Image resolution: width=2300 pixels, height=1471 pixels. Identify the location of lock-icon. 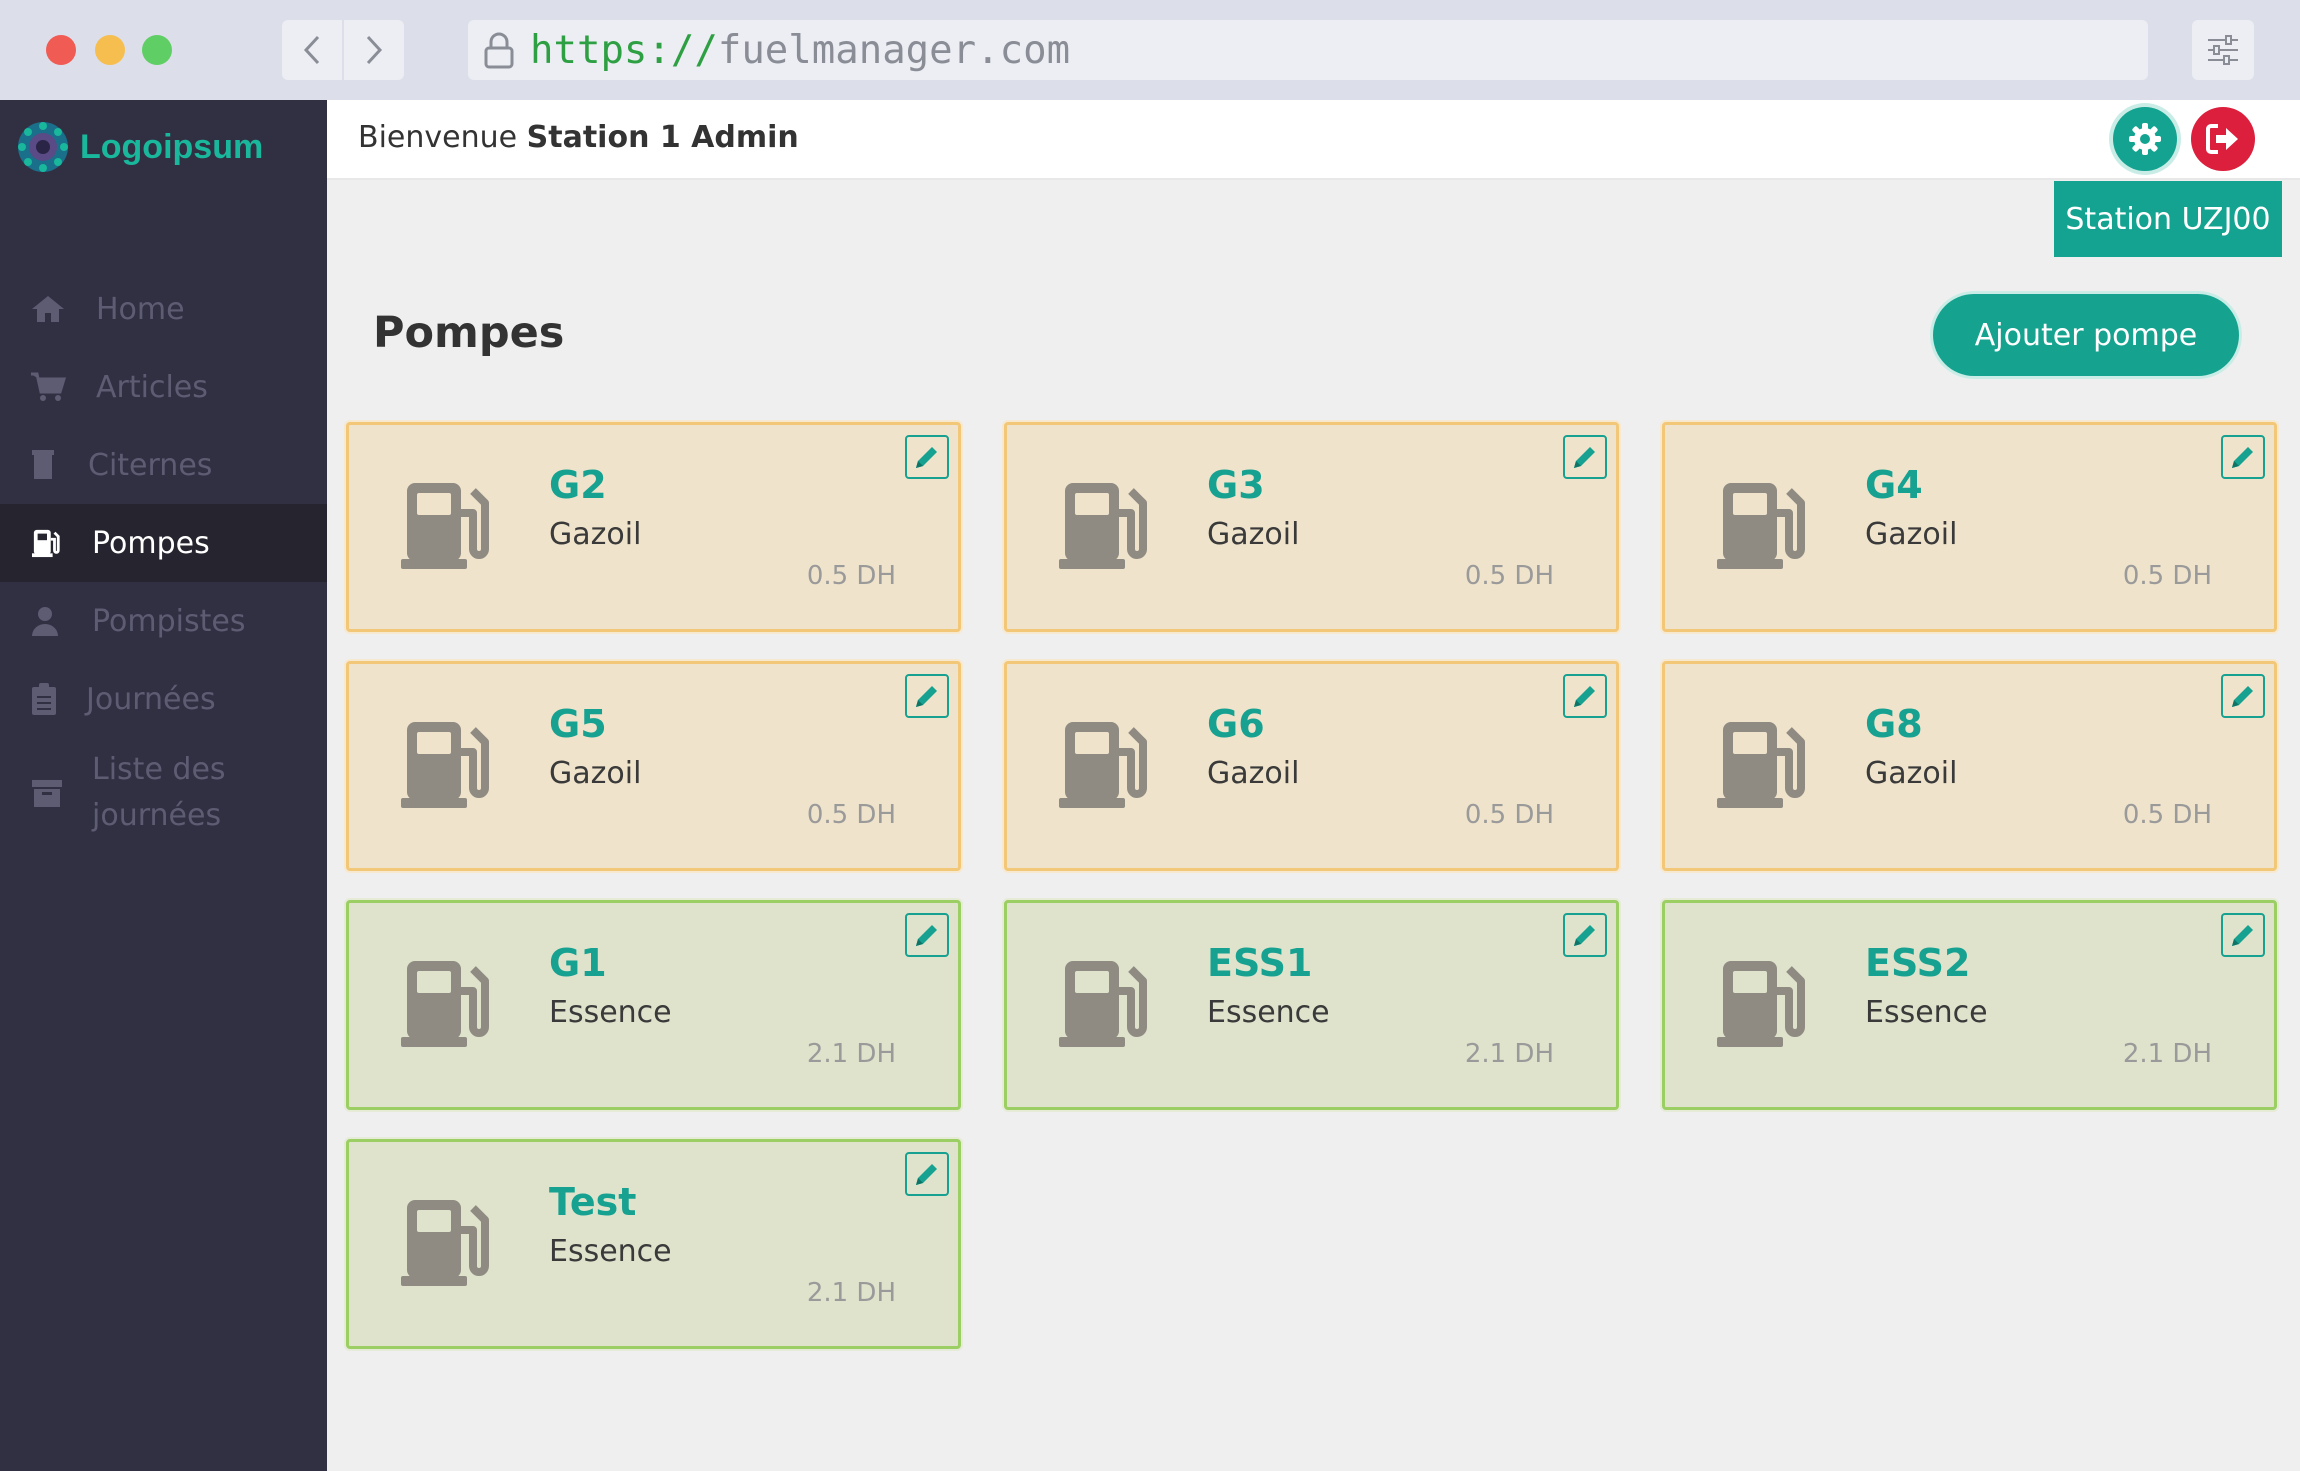
(499, 50).